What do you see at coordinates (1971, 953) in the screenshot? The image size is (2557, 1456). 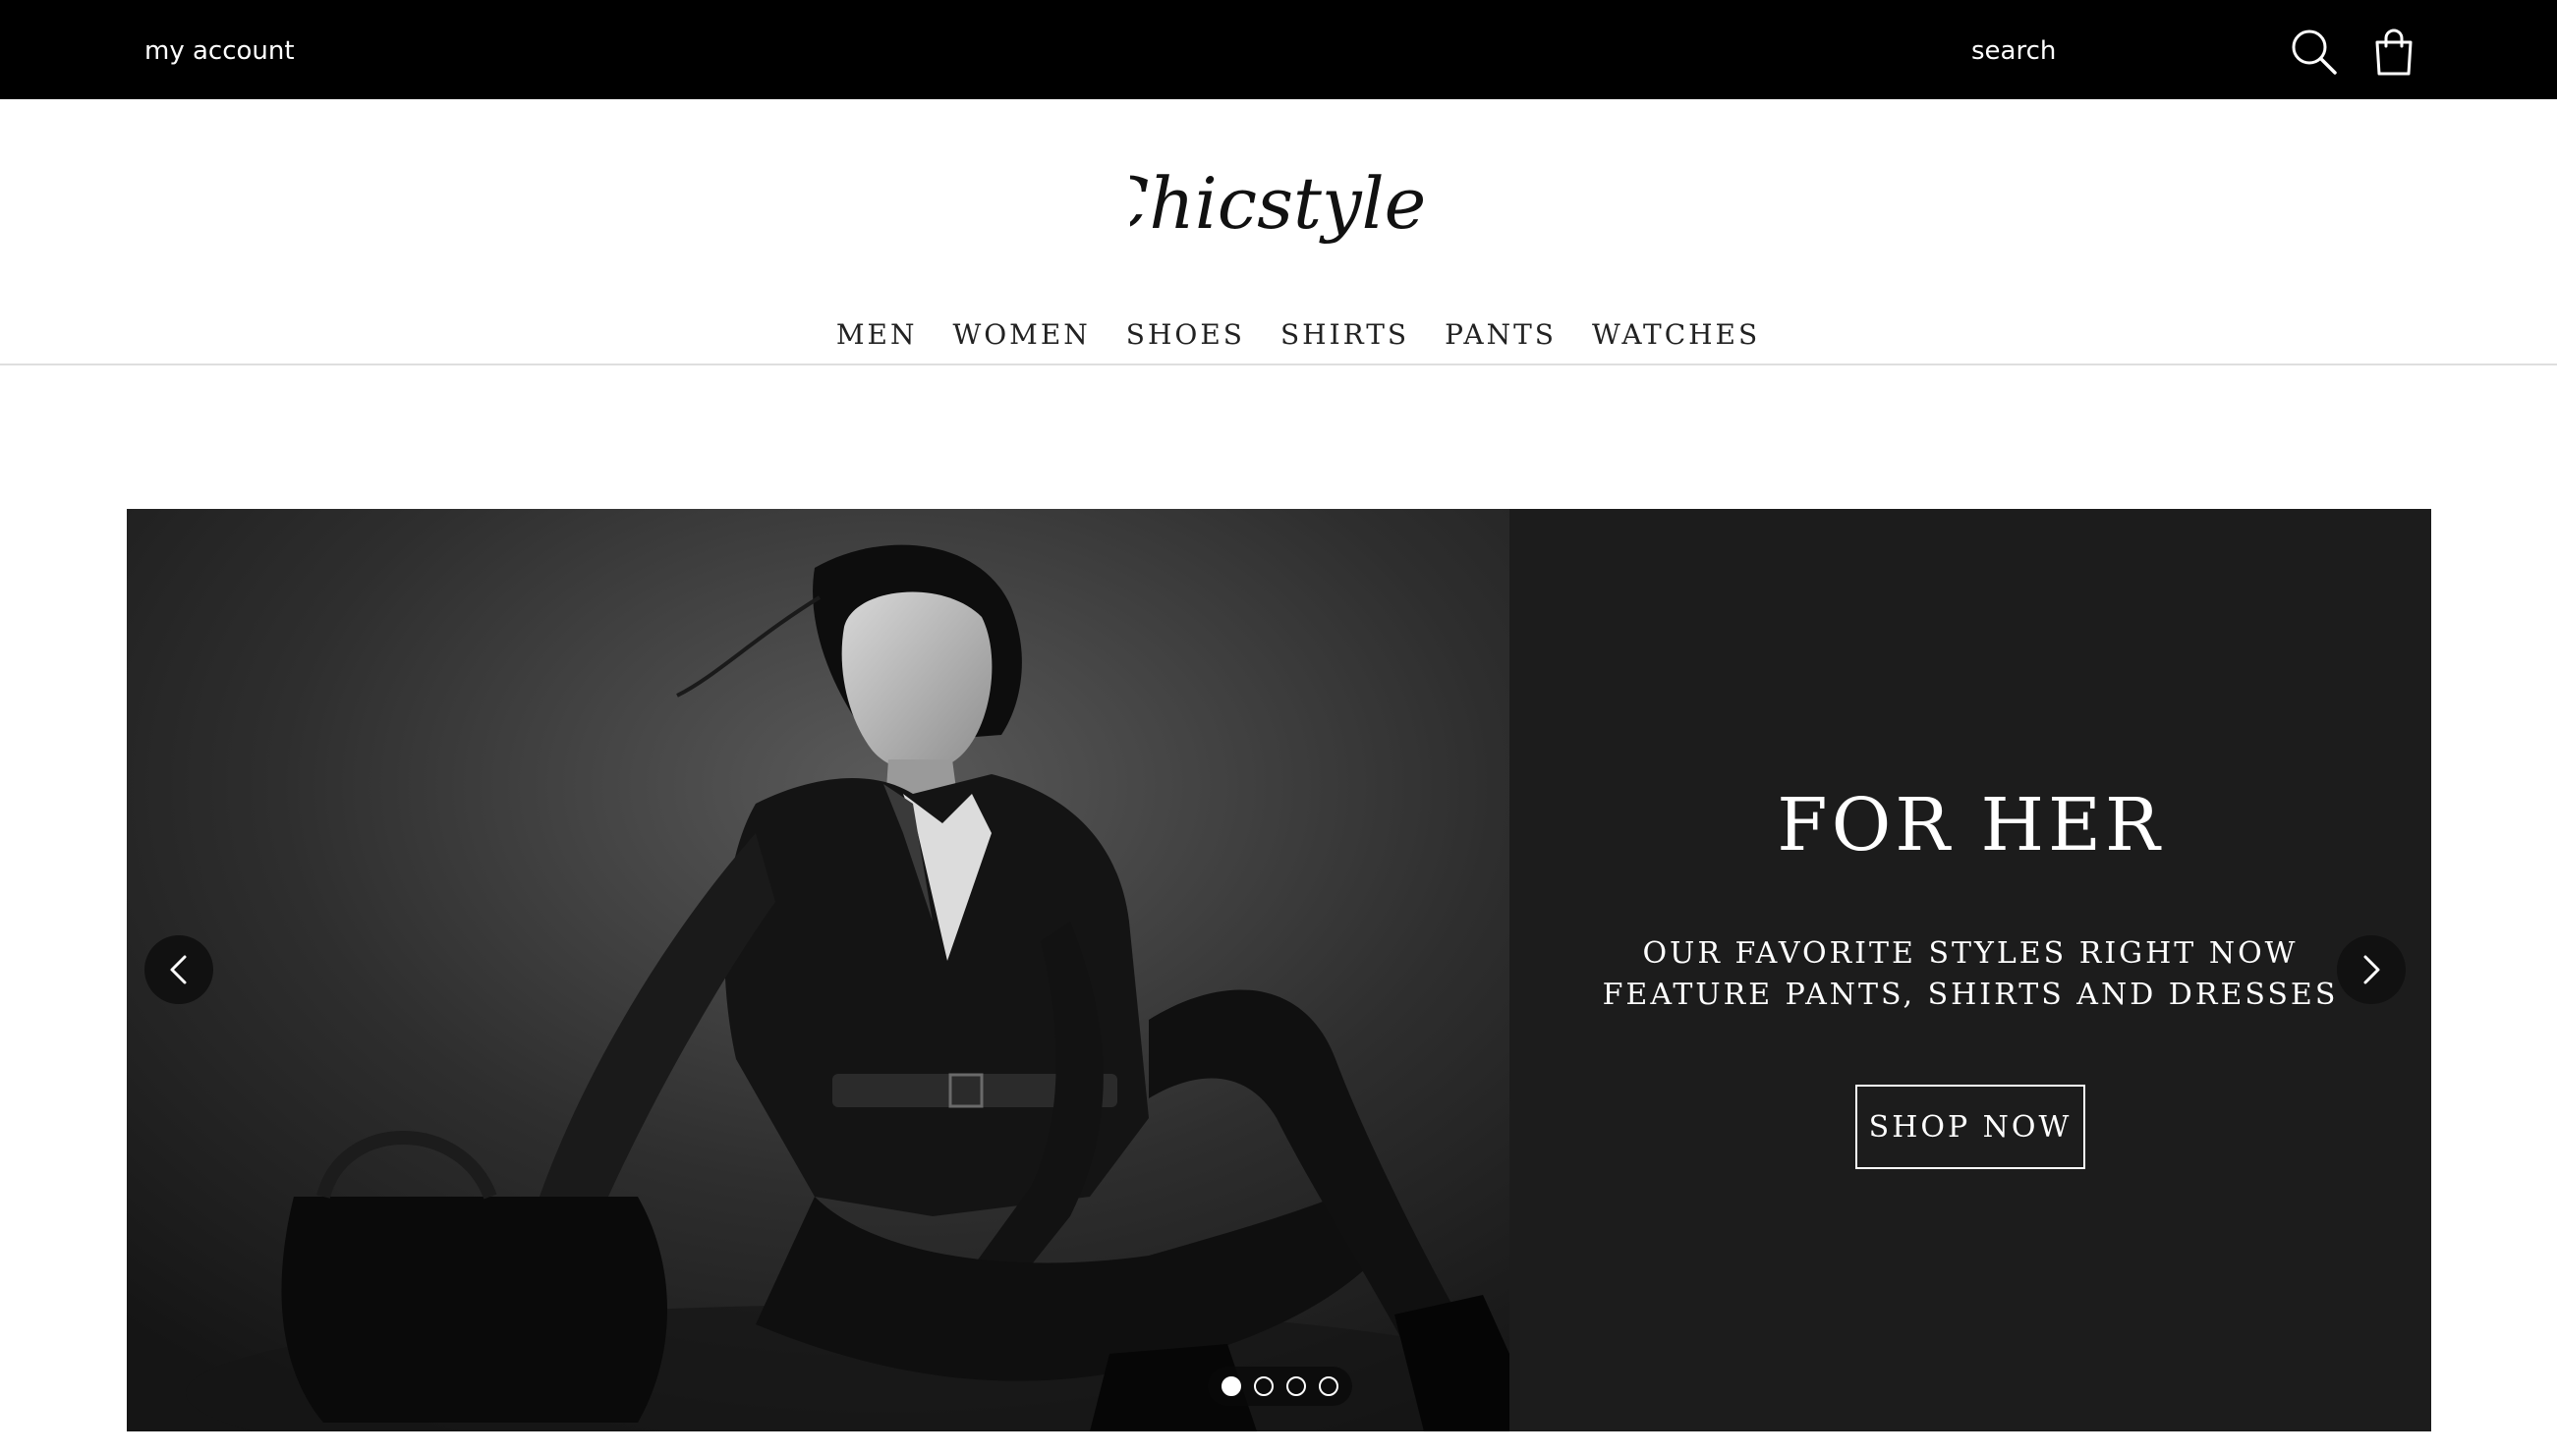 I see `hero-subtitle-line-1: OUR FAVORITE STYLES RIGHT NOW` at bounding box center [1971, 953].